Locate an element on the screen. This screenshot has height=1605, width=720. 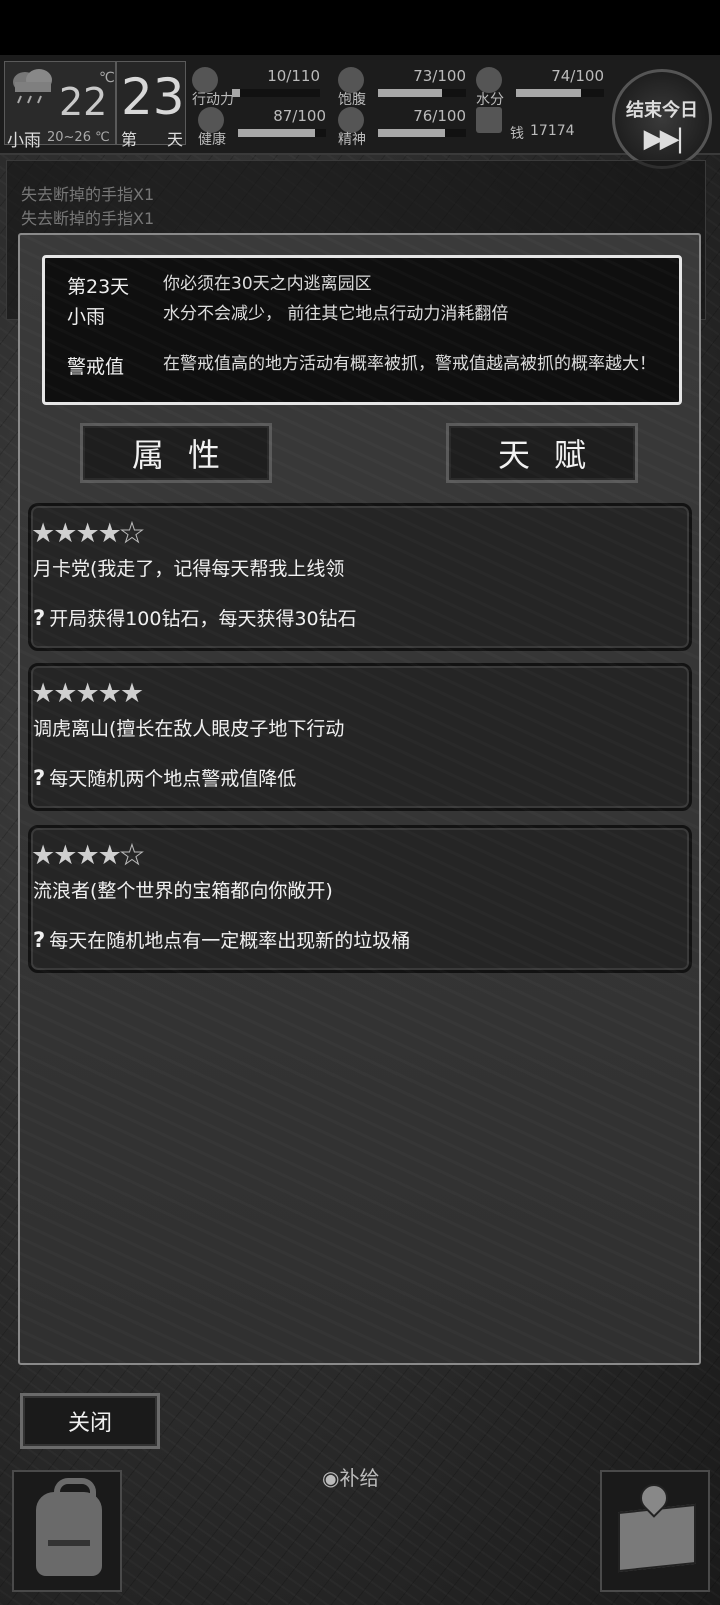
end-day-button: 结束今日 ▶▶| is located at coordinates (662, 119).